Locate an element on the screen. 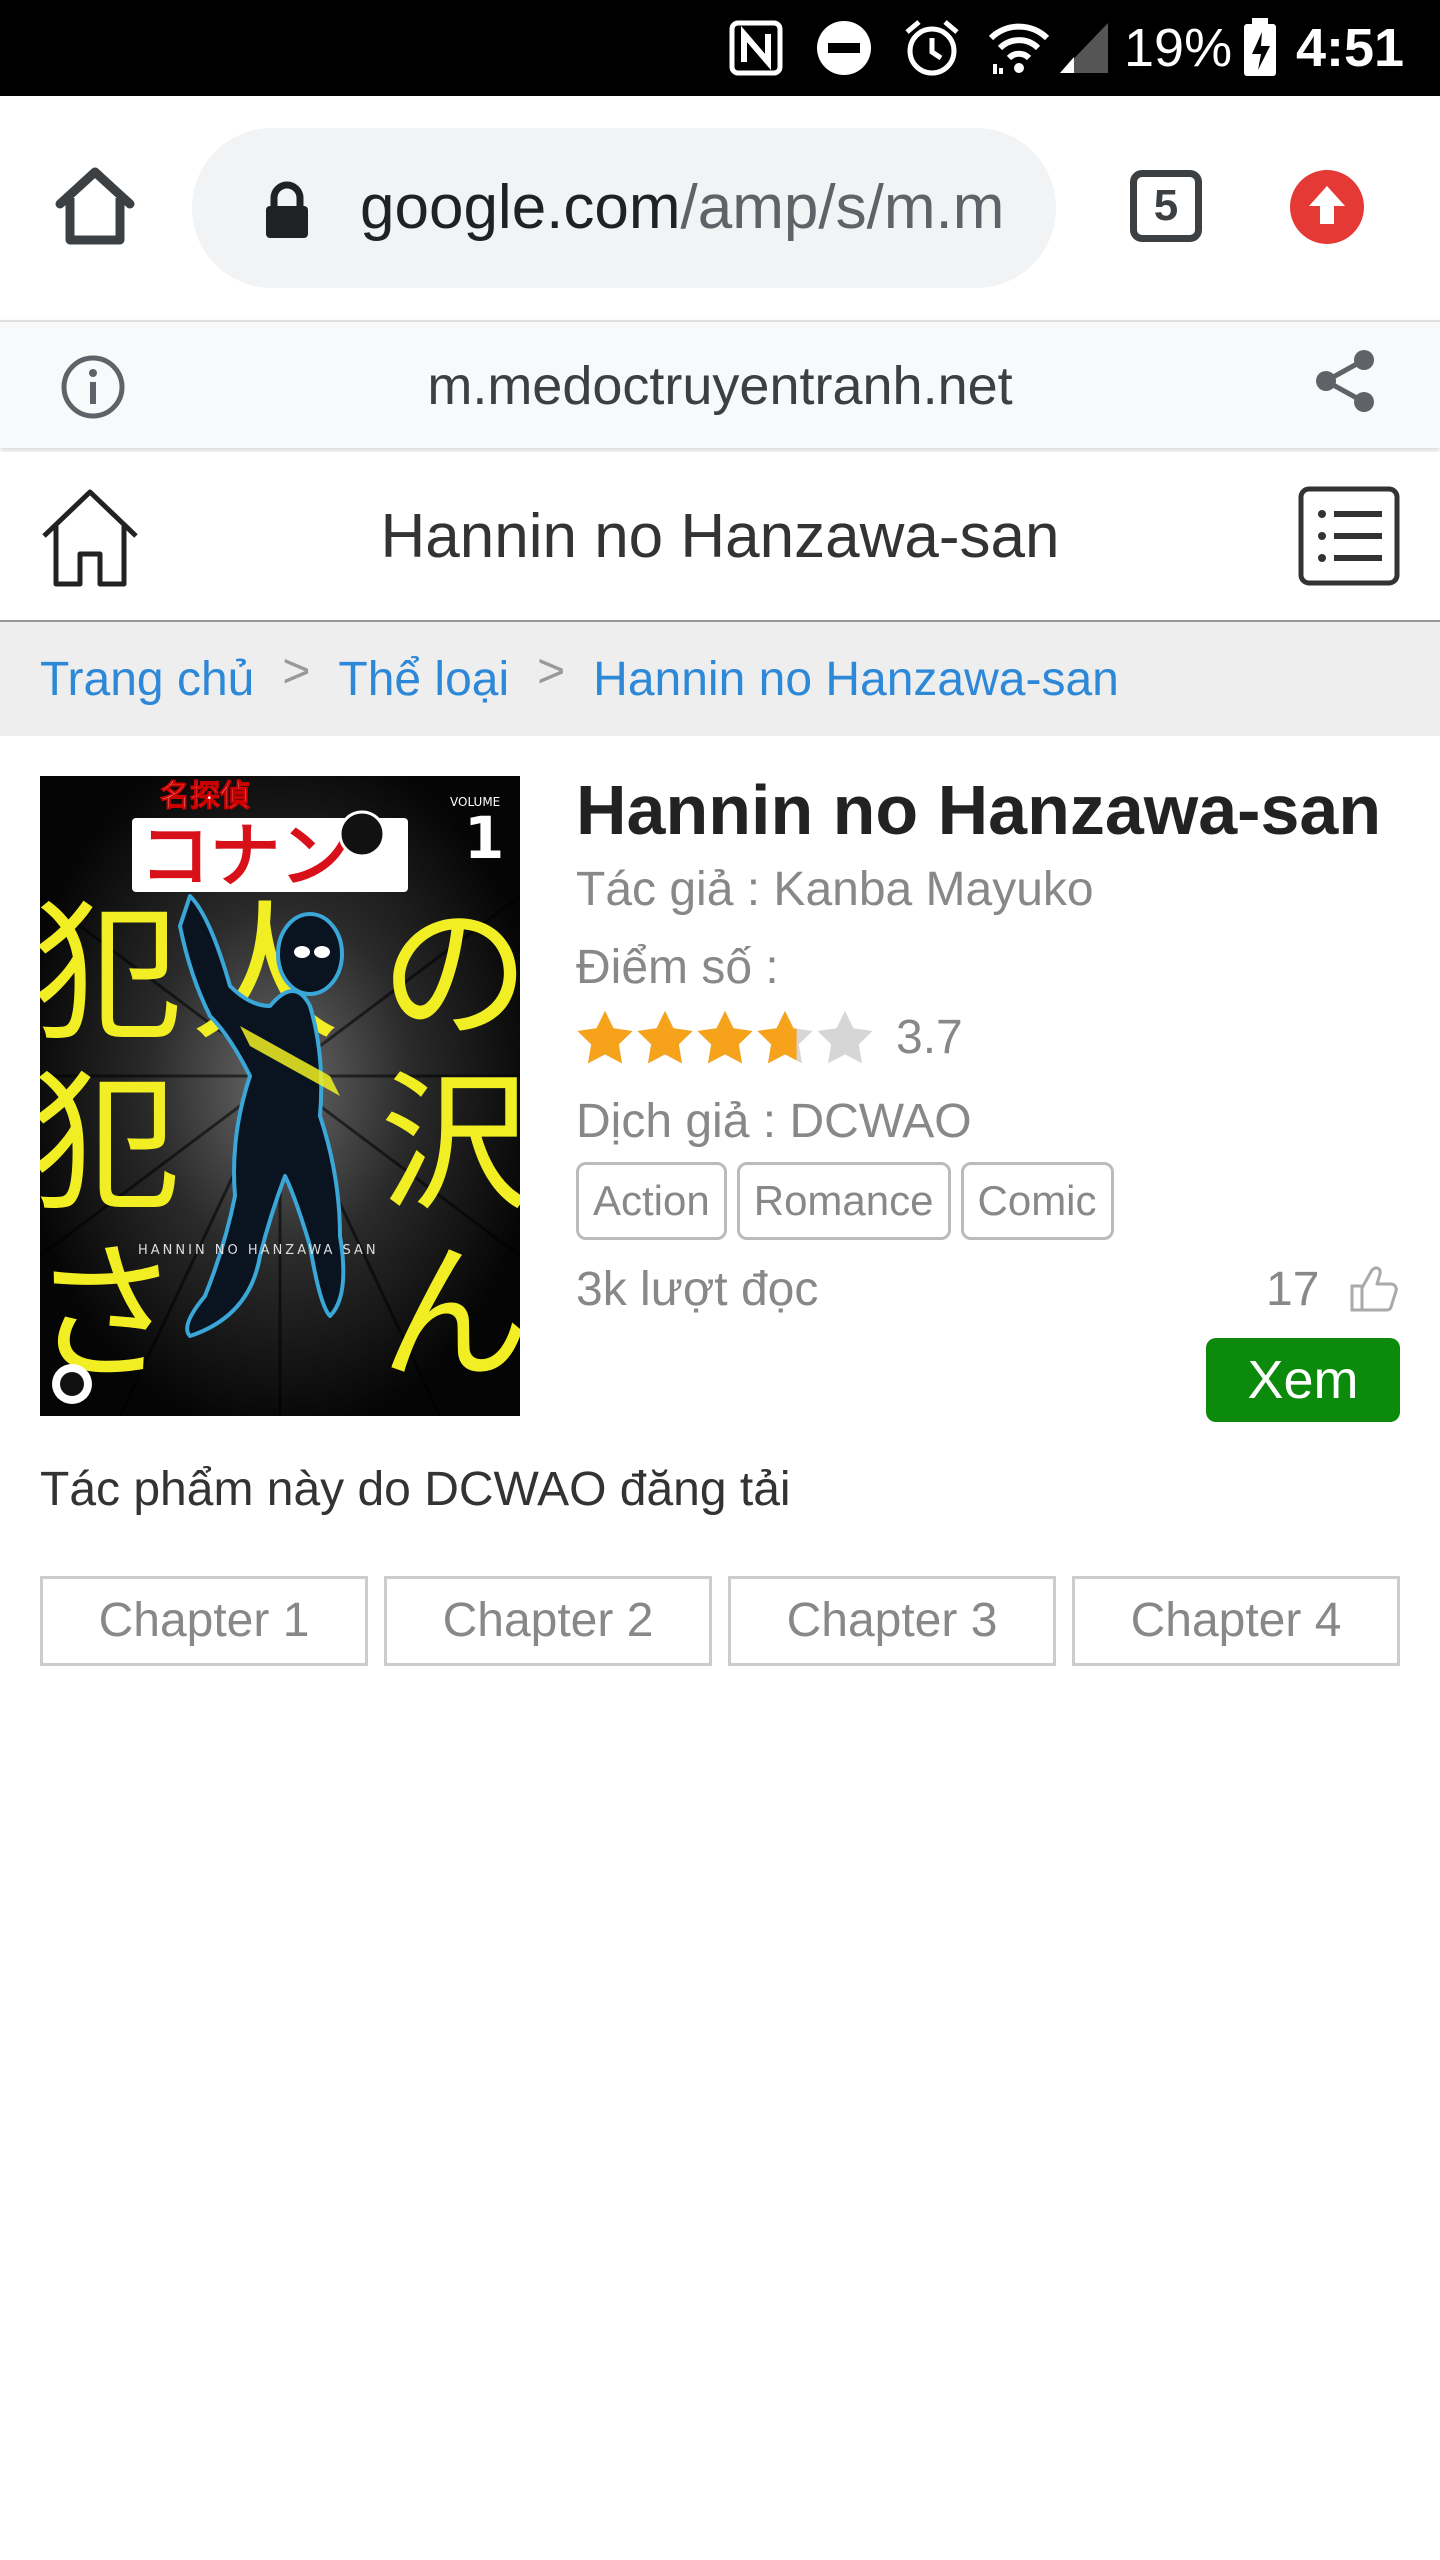  battery-charging-icon is located at coordinates (1260, 48).